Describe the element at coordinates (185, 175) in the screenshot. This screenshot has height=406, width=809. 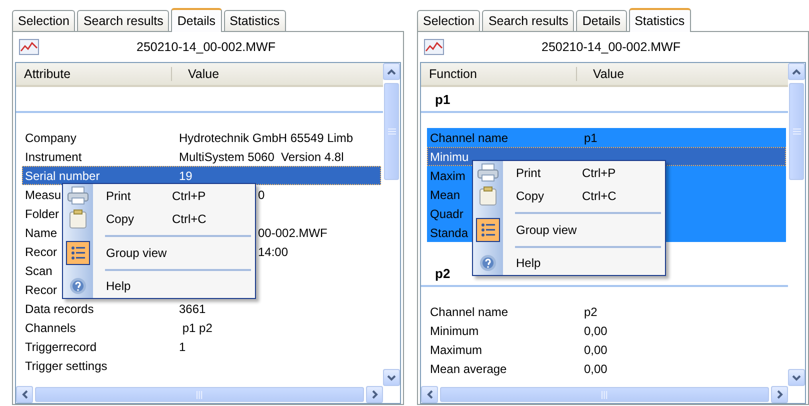
I see `value-text: 19` at that location.